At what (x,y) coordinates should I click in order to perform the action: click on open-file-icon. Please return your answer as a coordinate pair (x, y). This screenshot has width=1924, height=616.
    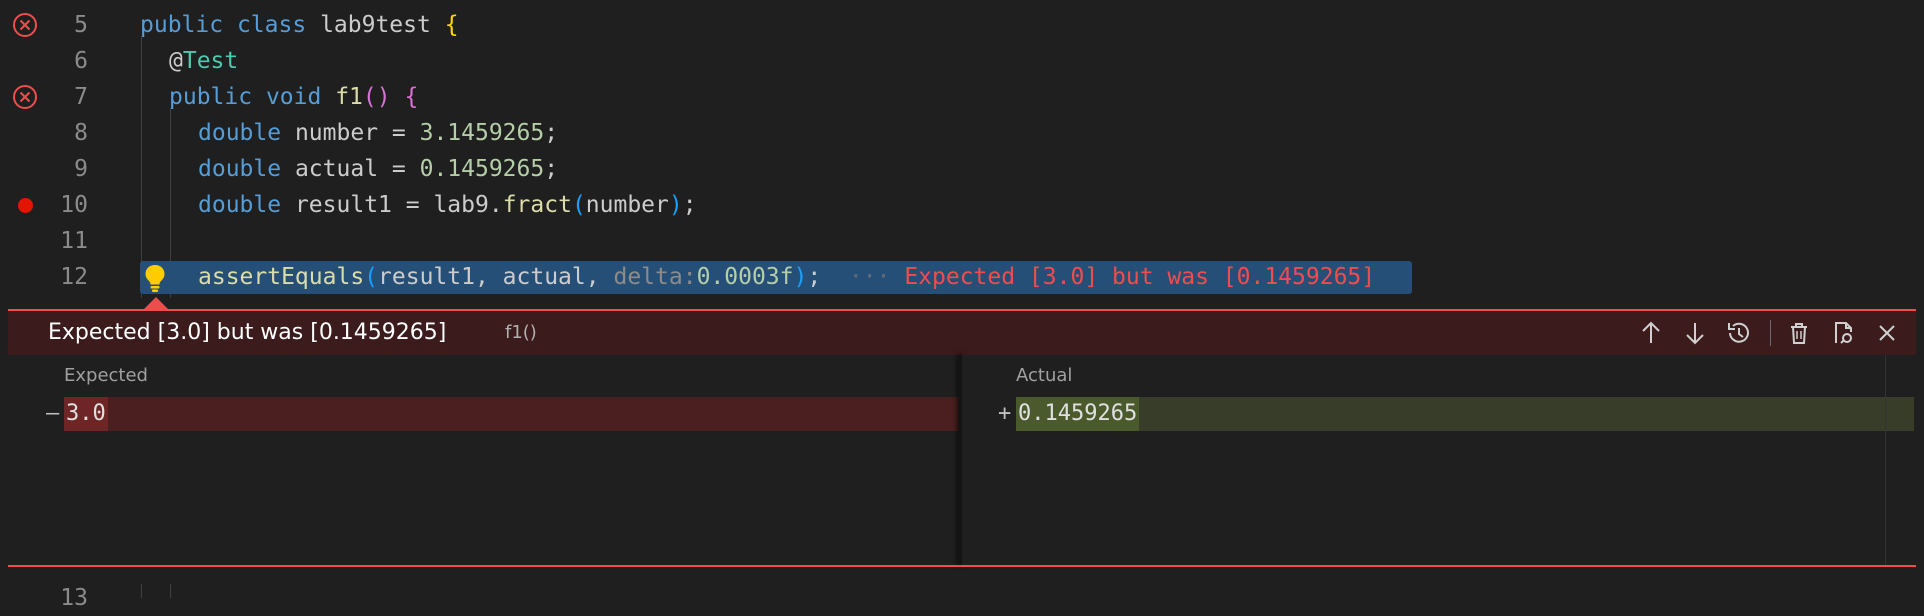
    Looking at the image, I should click on (1843, 333).